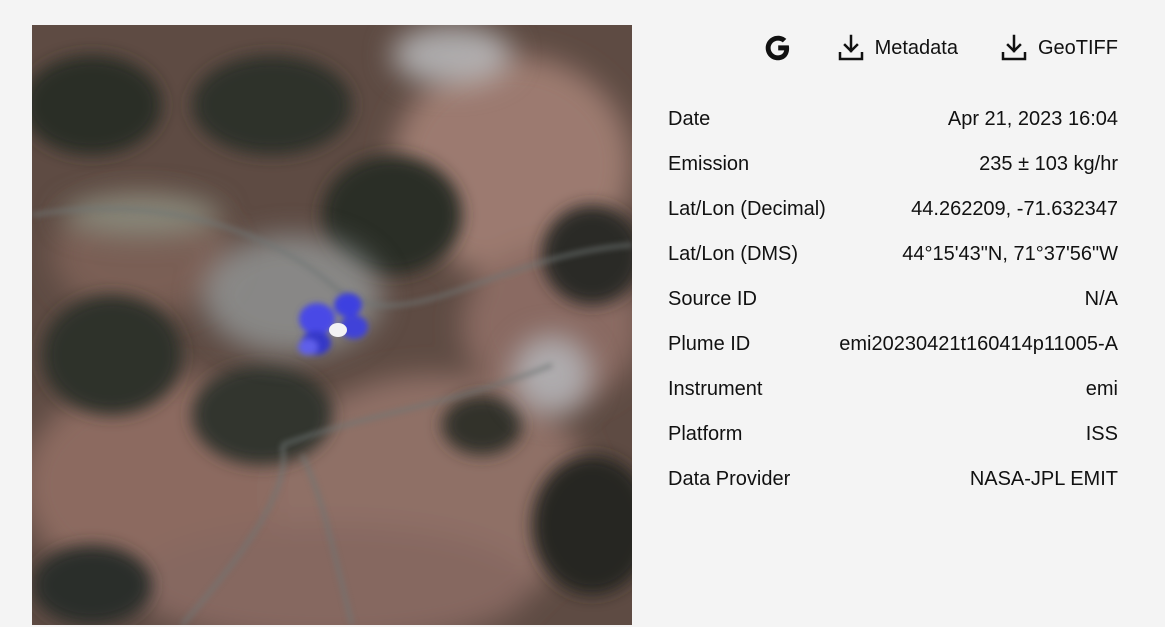 Image resolution: width=1165 pixels, height=627 pixels. What do you see at coordinates (733, 254) in the screenshot?
I see `detail-label: Lat/Lon (DMS)` at bounding box center [733, 254].